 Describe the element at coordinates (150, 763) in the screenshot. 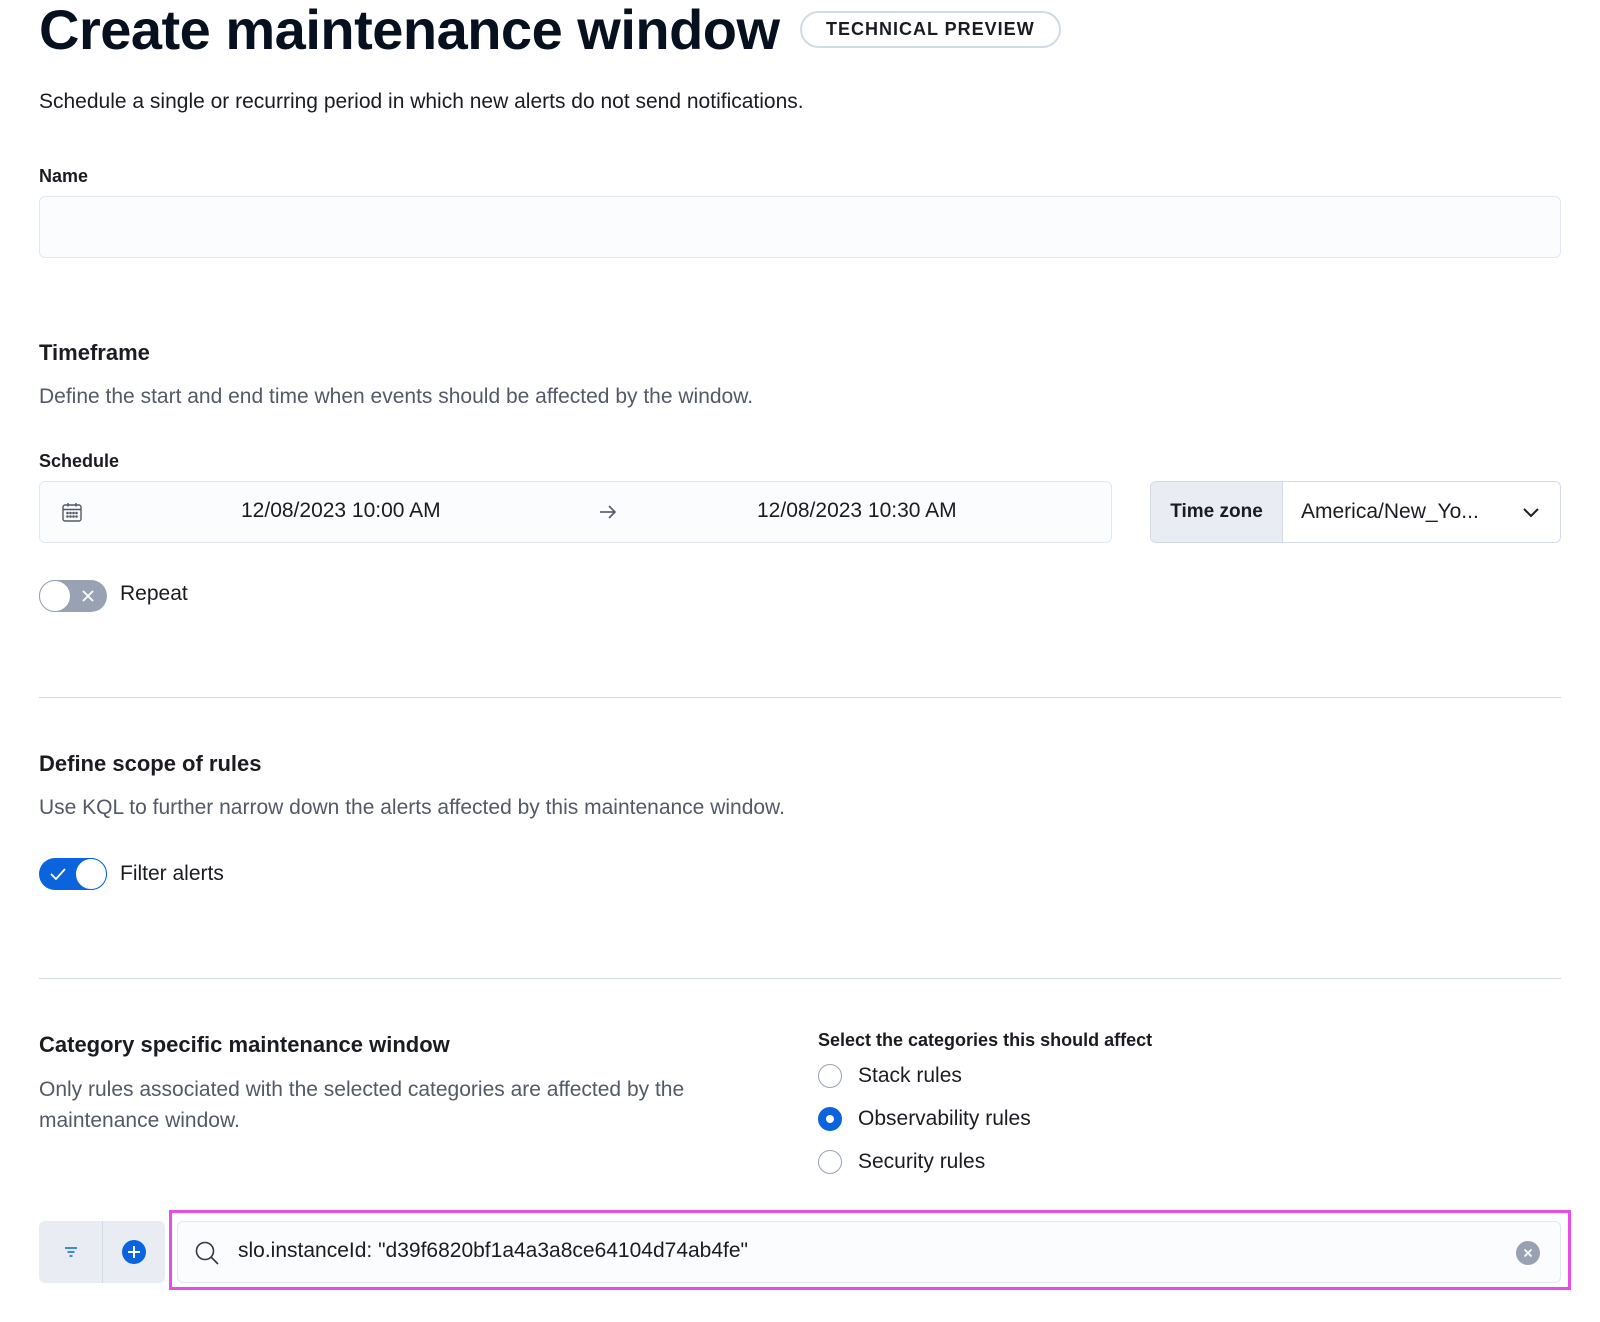

I see `scope-title: Define scope of rules` at that location.